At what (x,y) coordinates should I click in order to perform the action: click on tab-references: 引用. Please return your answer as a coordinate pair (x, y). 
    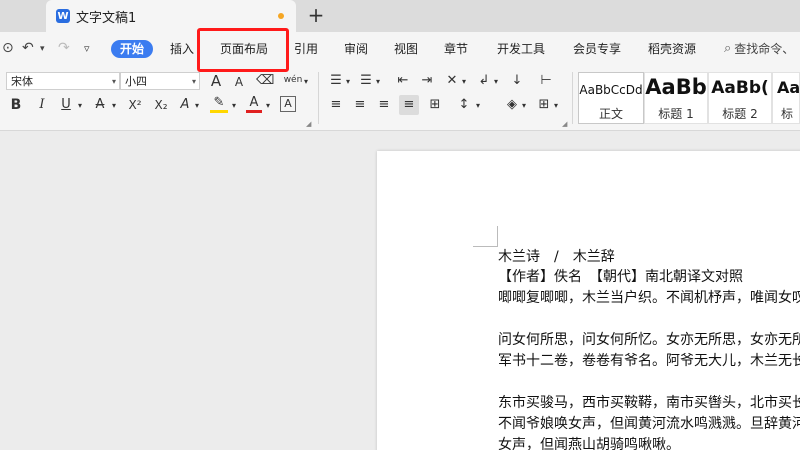
    Looking at the image, I should click on (306, 49).